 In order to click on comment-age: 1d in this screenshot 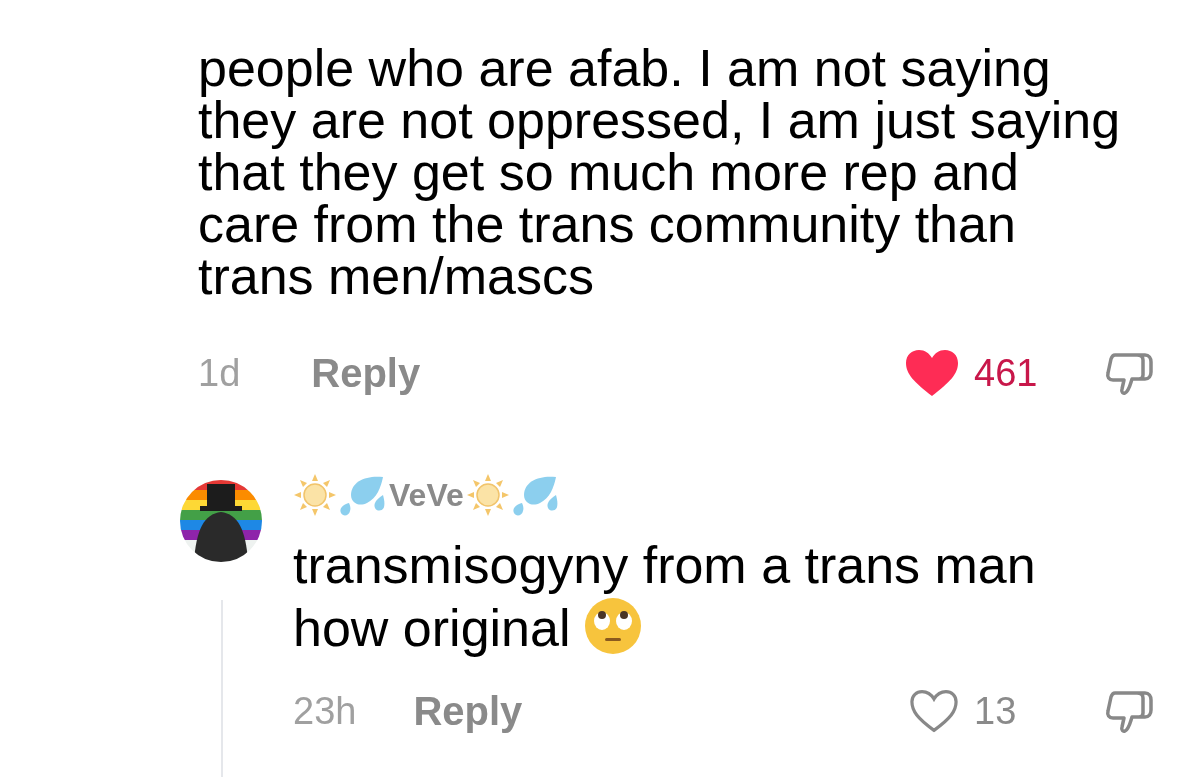, I will do `click(219, 373)`.